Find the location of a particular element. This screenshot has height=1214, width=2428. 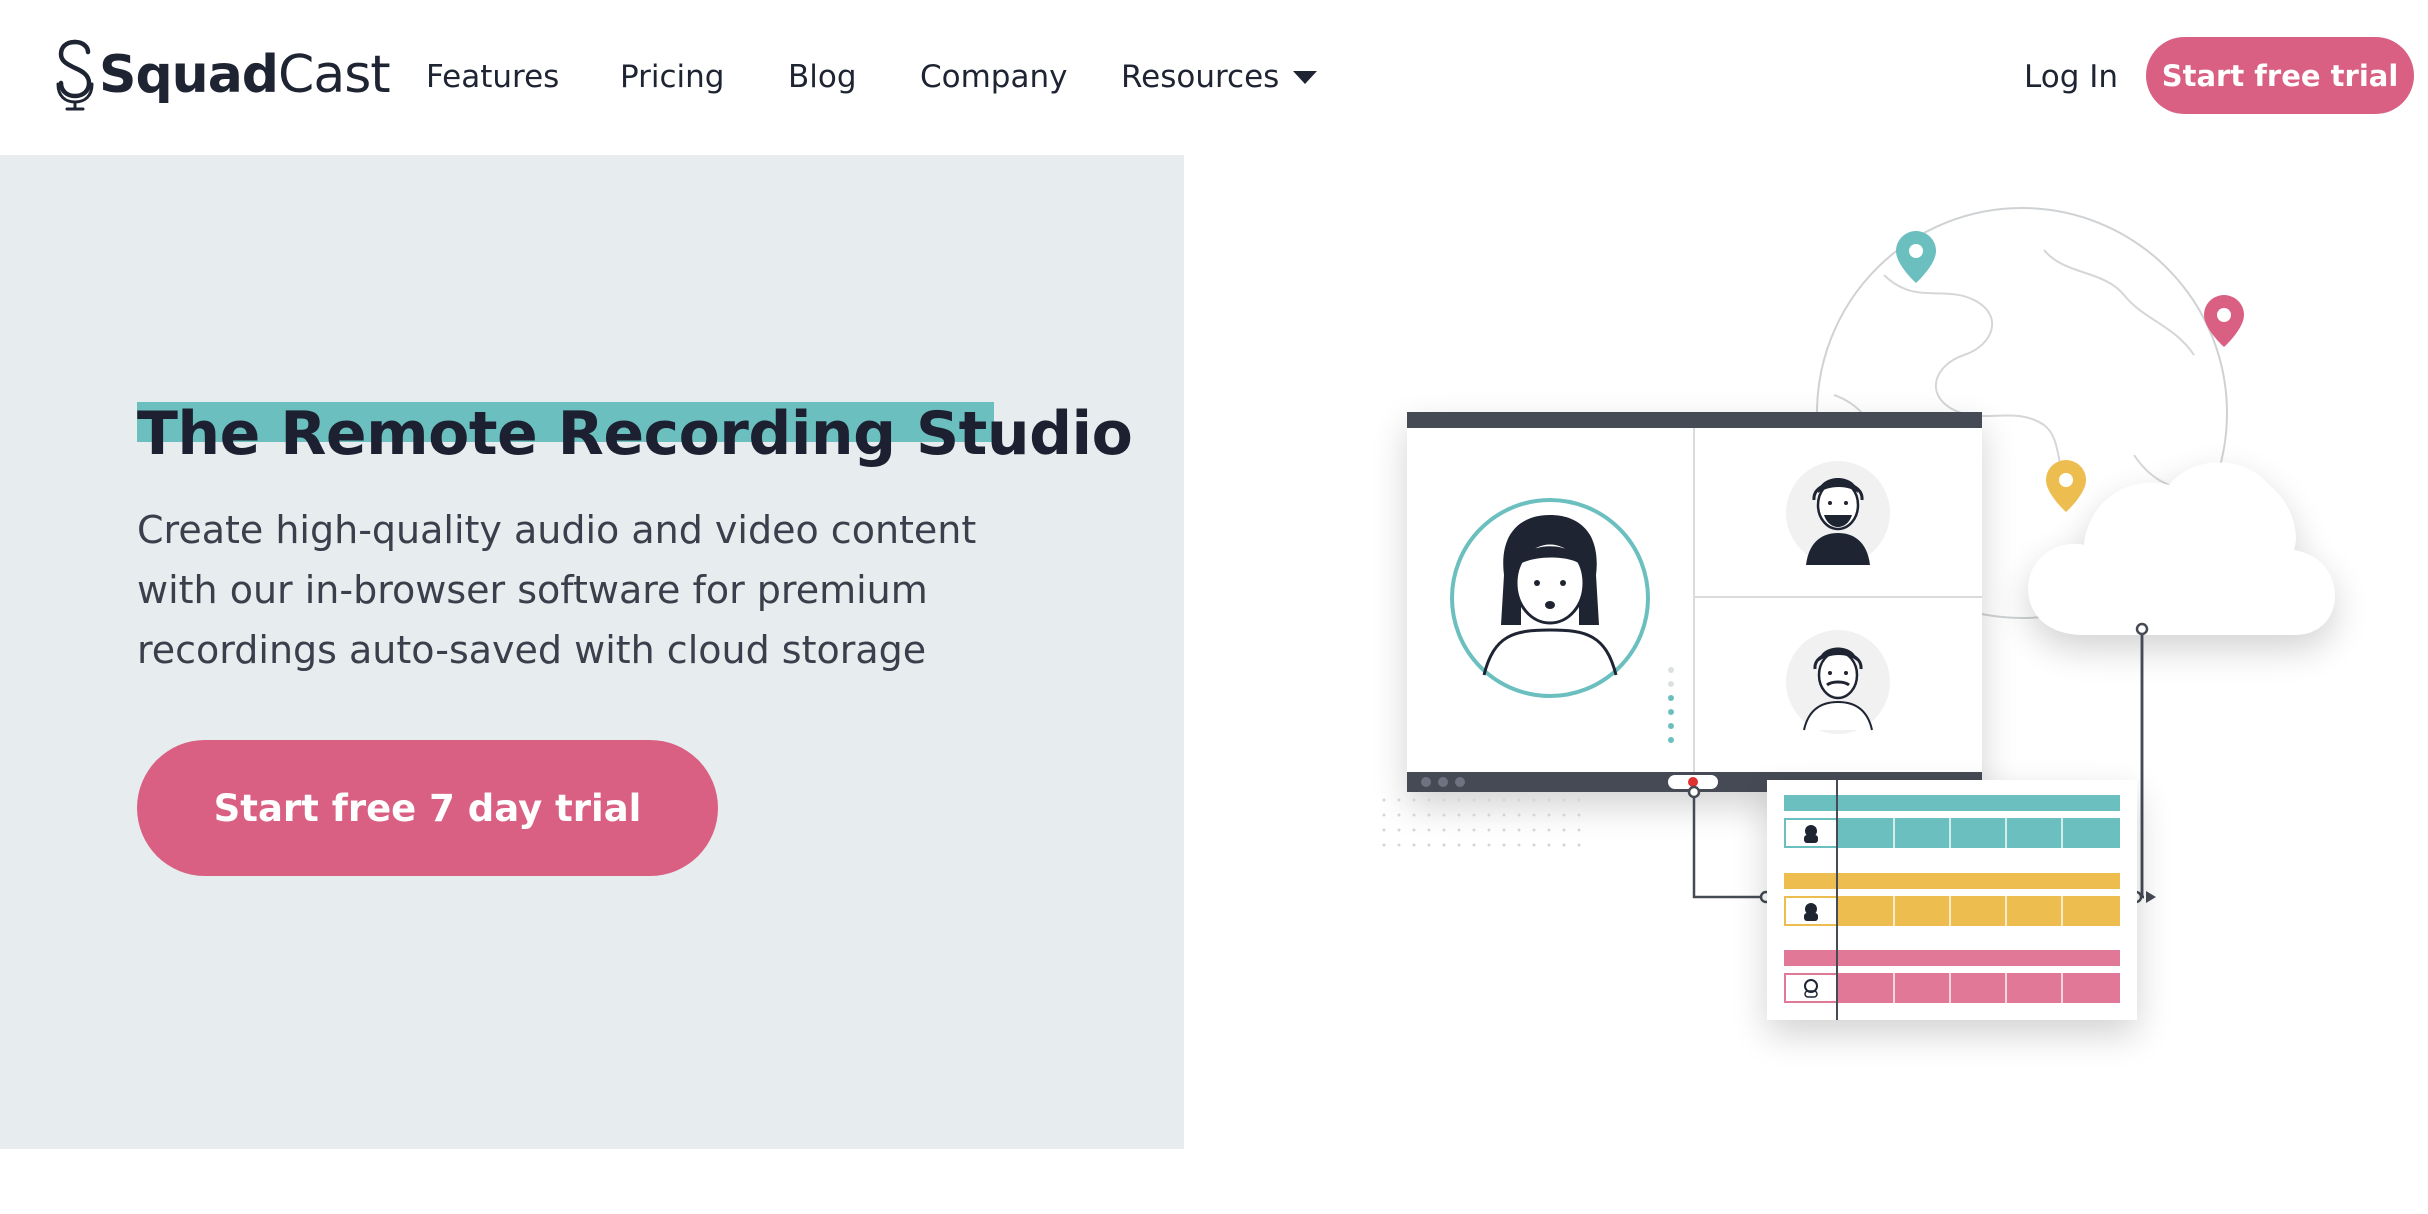

nav-link-features: Features is located at coordinates (492, 77).